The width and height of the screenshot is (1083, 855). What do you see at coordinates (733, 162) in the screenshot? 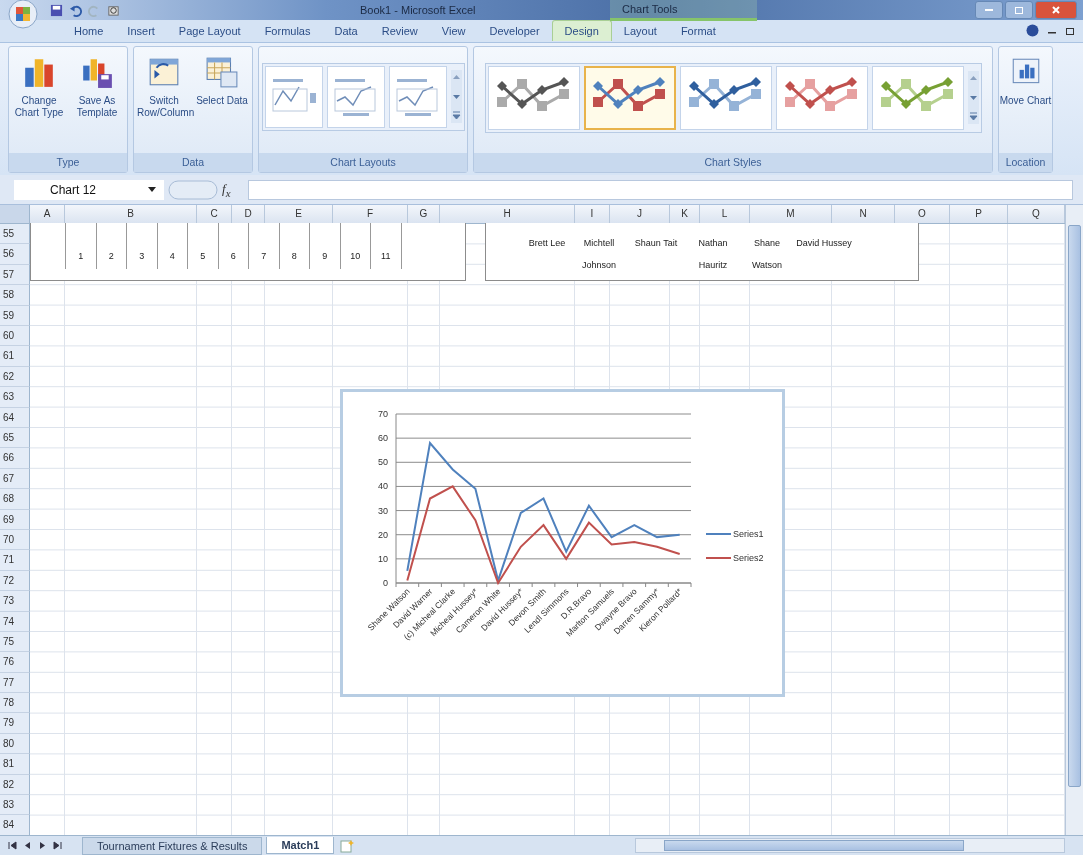
I see `group-label: Chart Styles` at bounding box center [733, 162].